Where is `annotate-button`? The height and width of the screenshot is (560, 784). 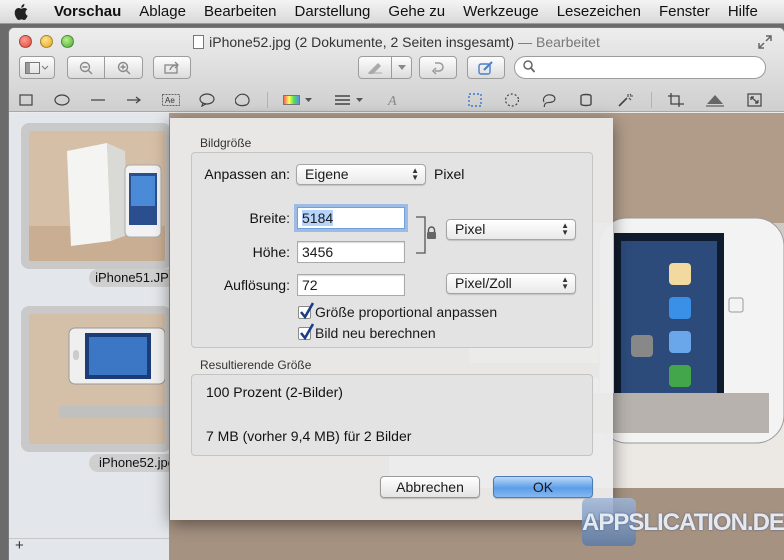 annotate-button is located at coordinates (375, 67).